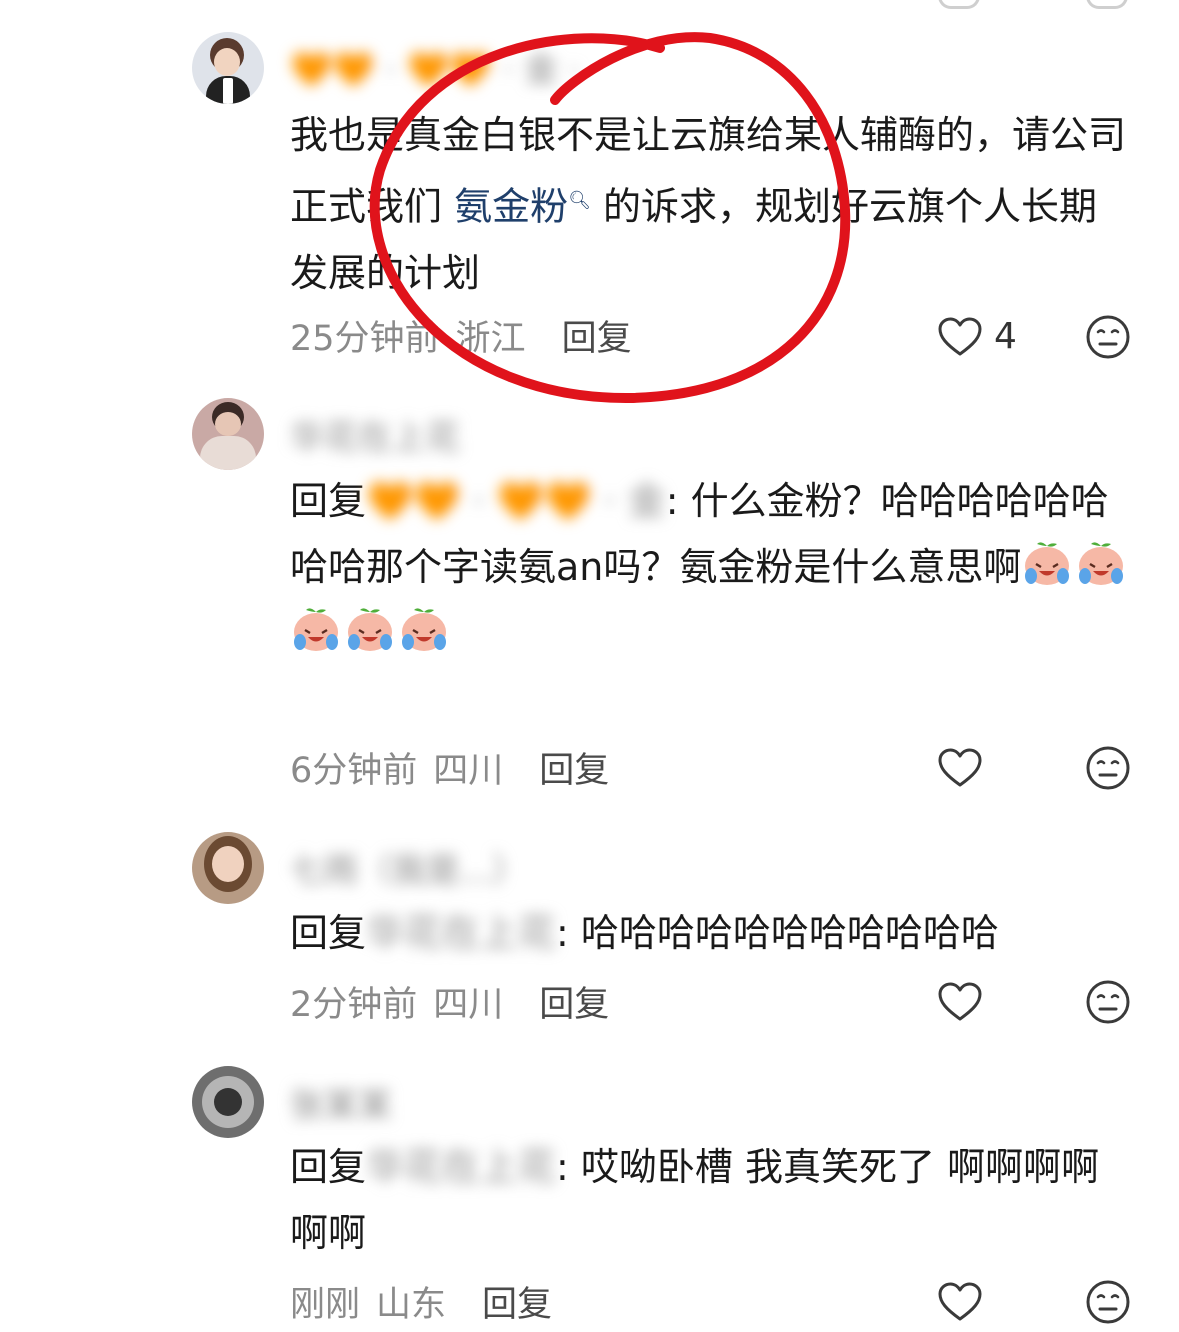  Describe the element at coordinates (411, 1304) in the screenshot. I see `comment-location: 山东` at that location.